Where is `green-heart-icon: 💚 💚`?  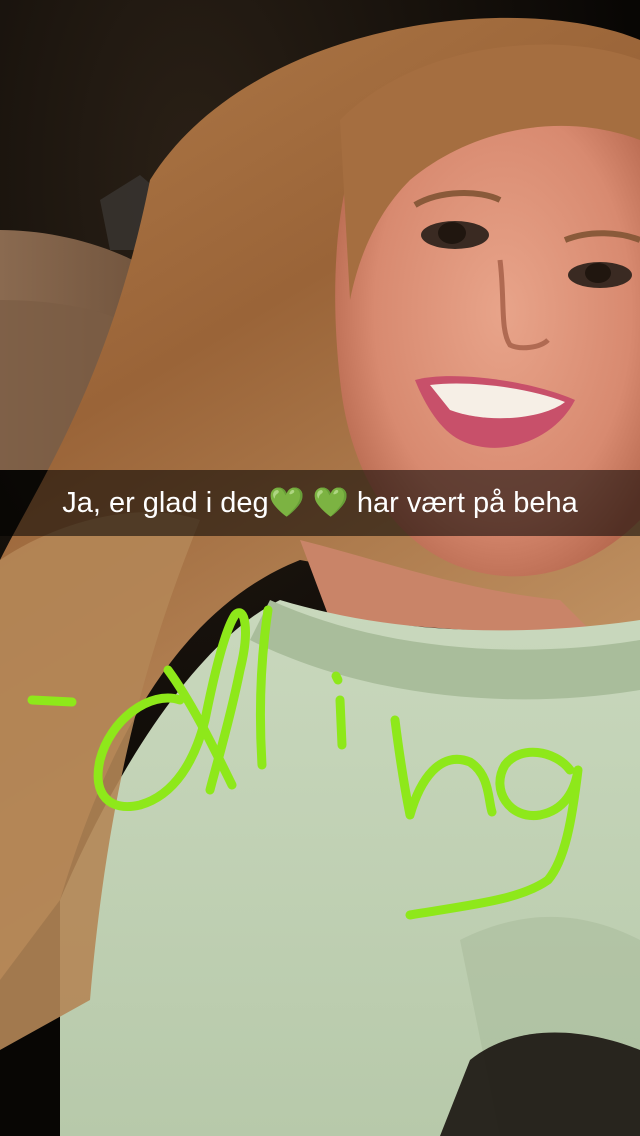 green-heart-icon: 💚 💚 is located at coordinates (308, 503).